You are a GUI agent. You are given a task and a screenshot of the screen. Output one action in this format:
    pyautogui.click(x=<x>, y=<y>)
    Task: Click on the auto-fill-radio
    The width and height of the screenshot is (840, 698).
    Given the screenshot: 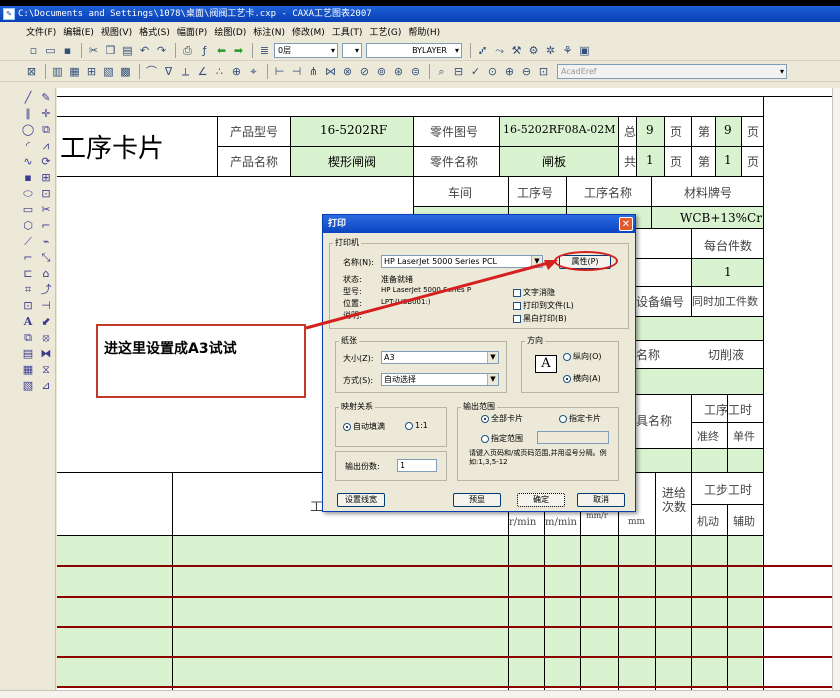 What is the action you would take?
    pyautogui.click(x=347, y=426)
    